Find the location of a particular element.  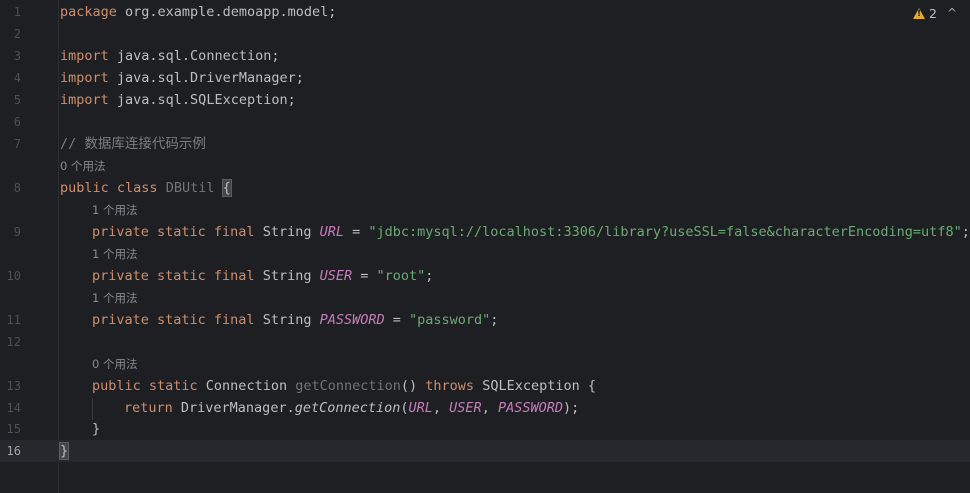

code-line: 12 is located at coordinates (485, 342).